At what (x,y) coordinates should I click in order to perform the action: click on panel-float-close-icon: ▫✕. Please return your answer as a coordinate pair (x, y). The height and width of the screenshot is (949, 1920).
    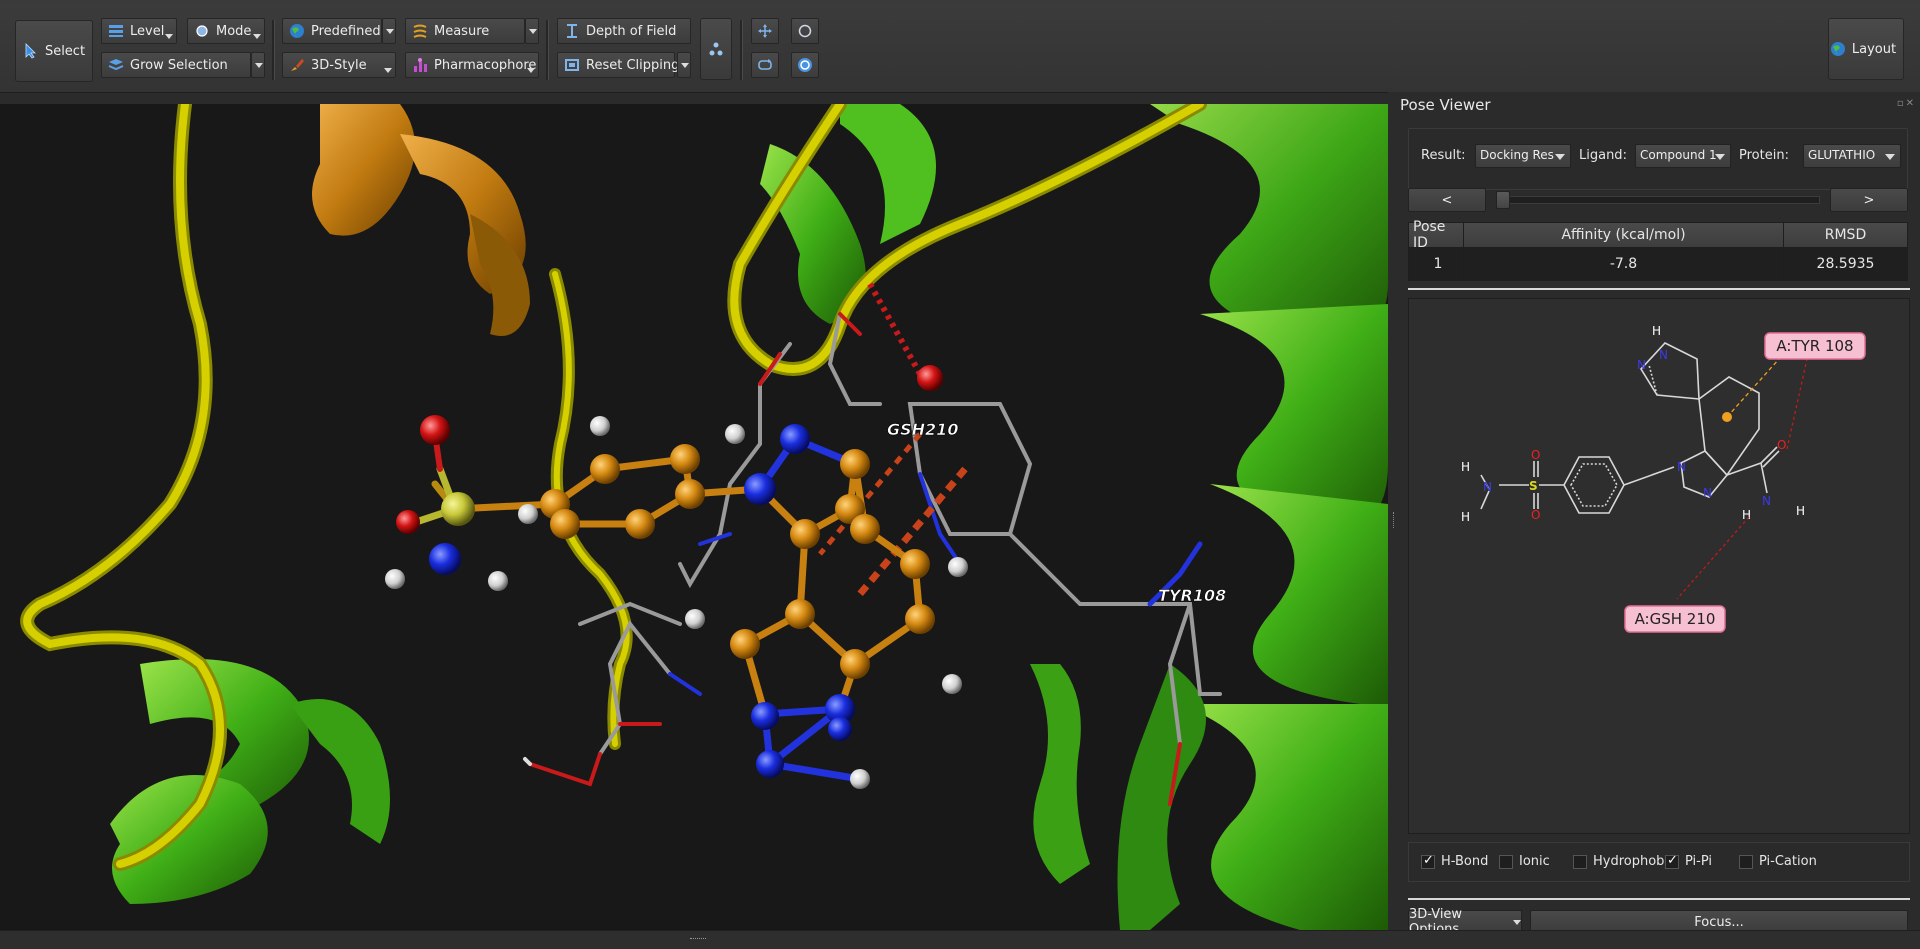
    Looking at the image, I should click on (1906, 103).